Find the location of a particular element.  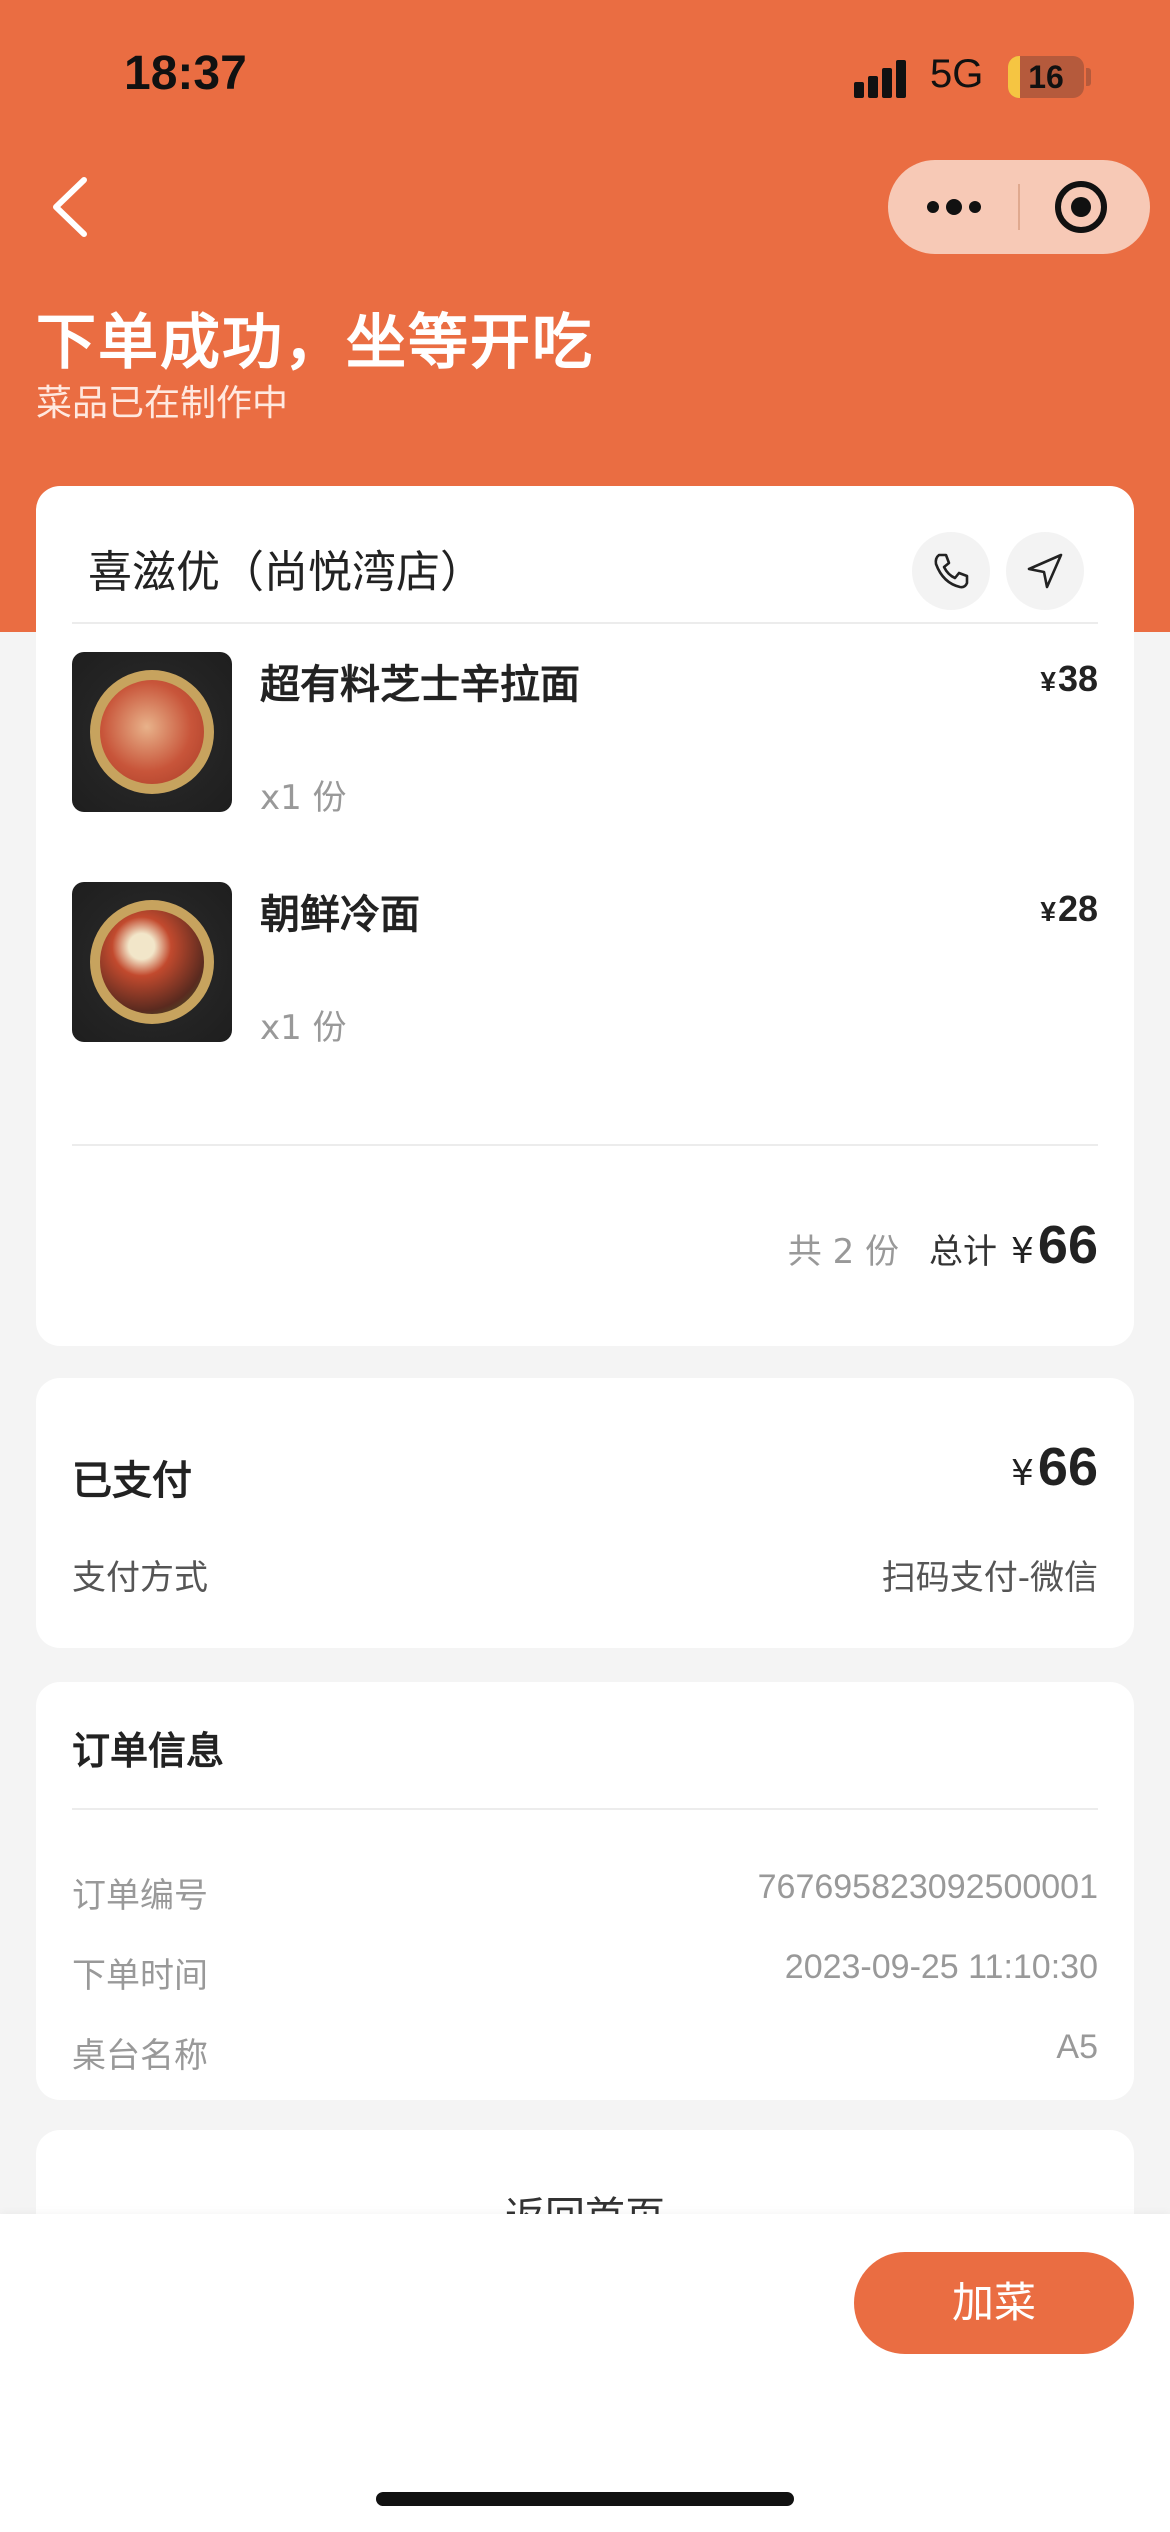

close-button is located at coordinates (1081, 207).